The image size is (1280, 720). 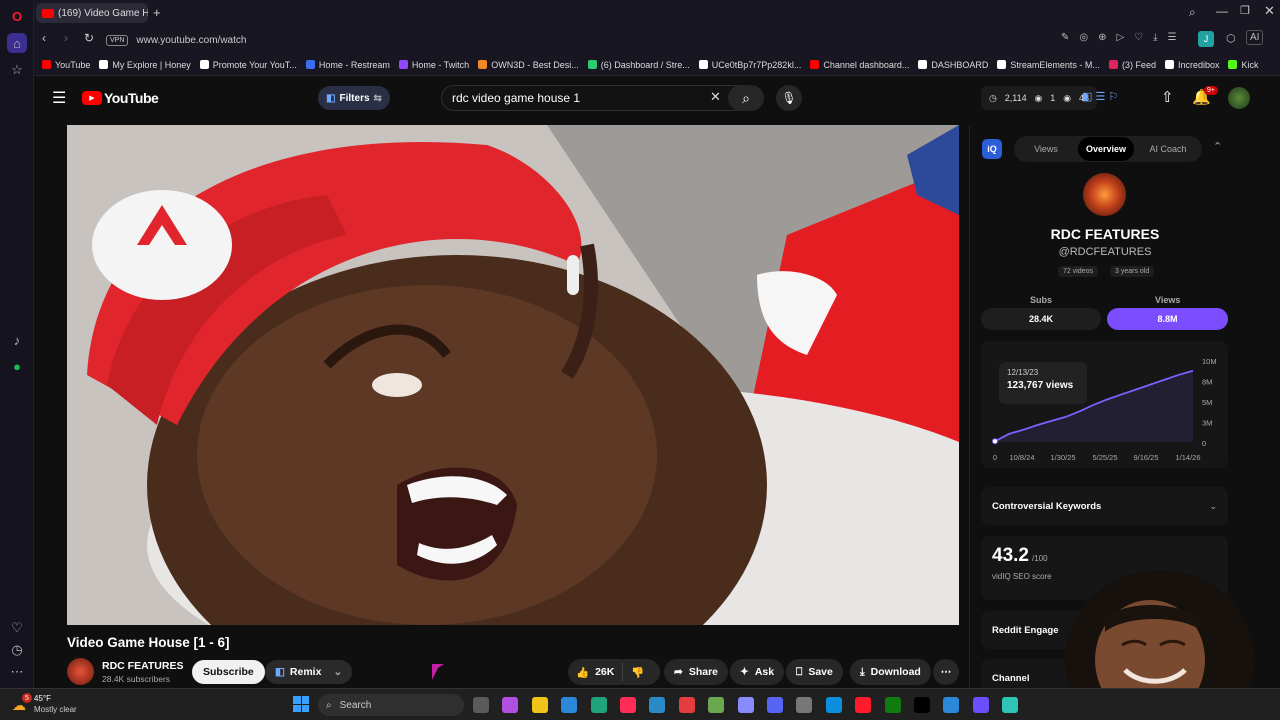 I want to click on upload-icon: ⇧, so click(x=1167, y=97).